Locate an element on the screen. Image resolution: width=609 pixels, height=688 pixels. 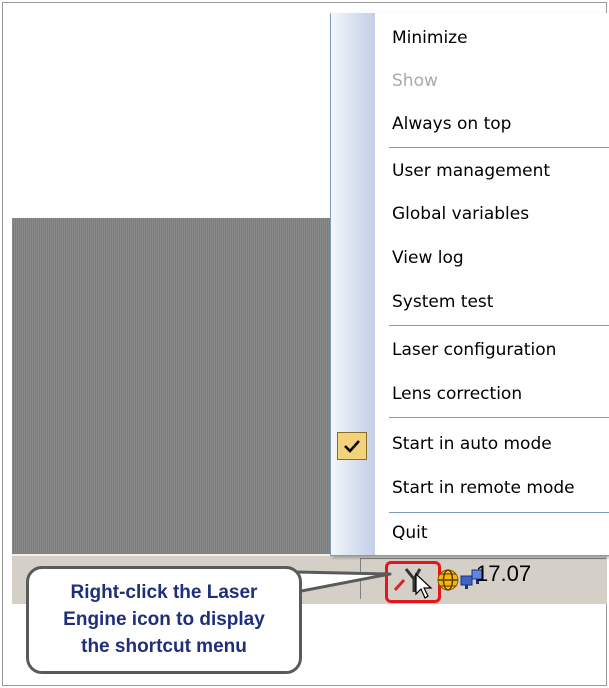
callout-line: the shortcut menu is located at coordinates (164, 646).